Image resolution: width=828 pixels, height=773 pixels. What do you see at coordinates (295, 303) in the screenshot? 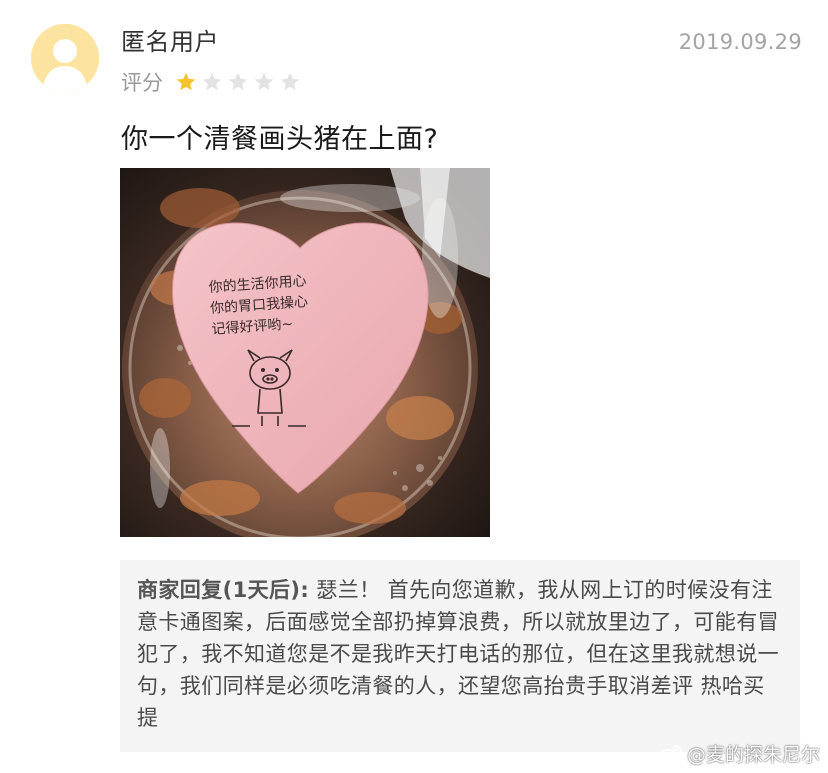
I see `handwritten-note: 你的生活你用心 你的胃口我操心 记得好评哟~` at bounding box center [295, 303].